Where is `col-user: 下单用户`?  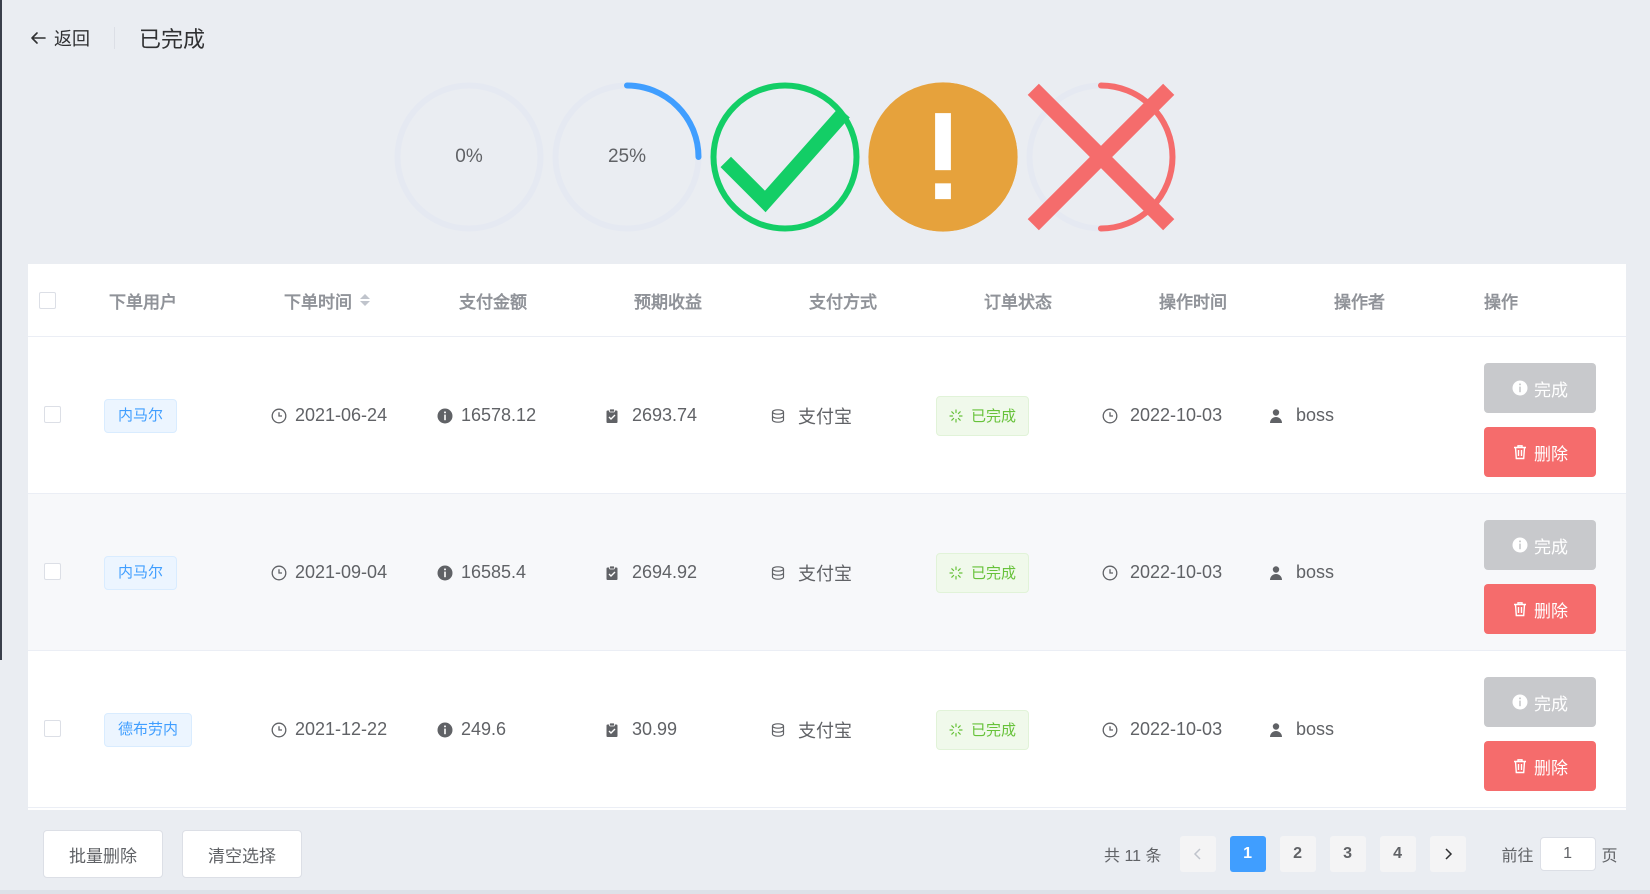
col-user: 下单用户 is located at coordinates (143, 302).